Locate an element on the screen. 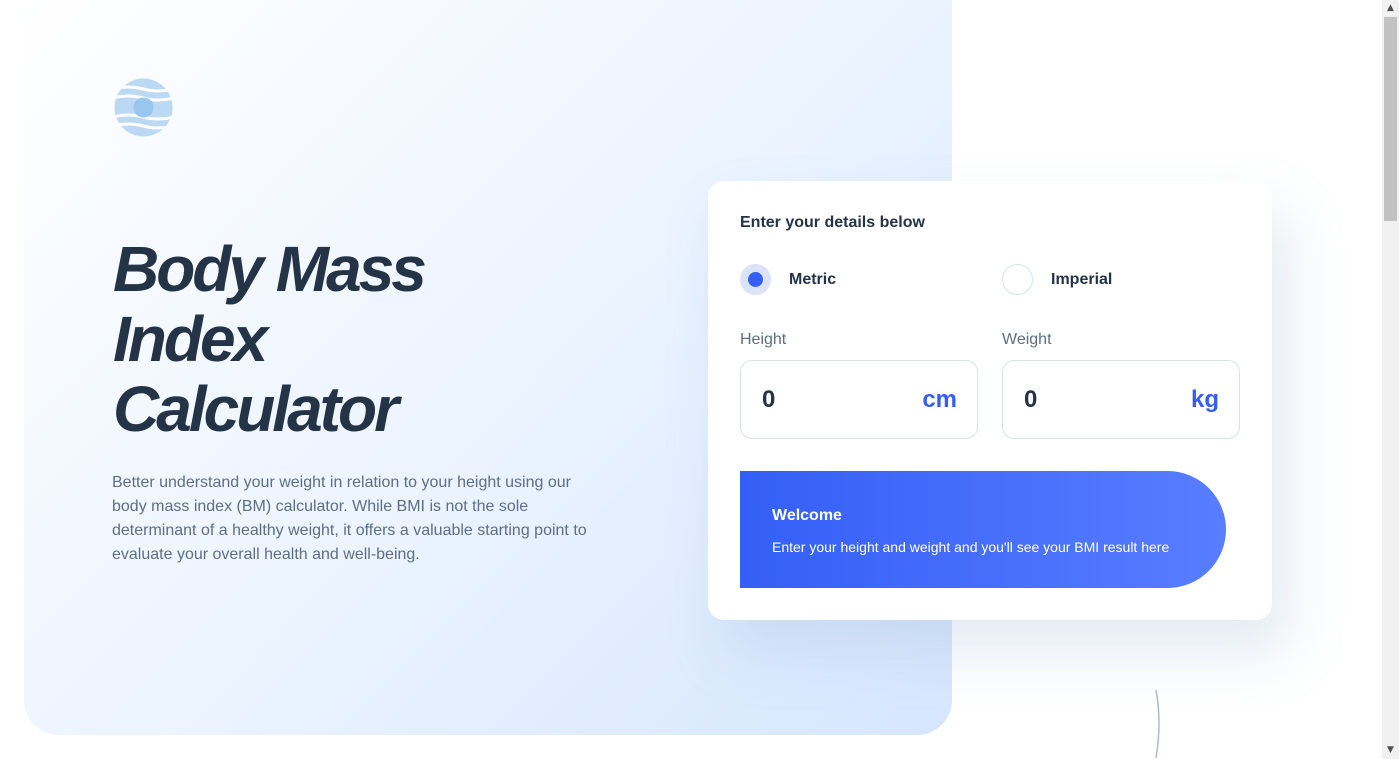 The height and width of the screenshot is (759, 1399). chevron-up-icon: ▲ is located at coordinates (1390, 8).